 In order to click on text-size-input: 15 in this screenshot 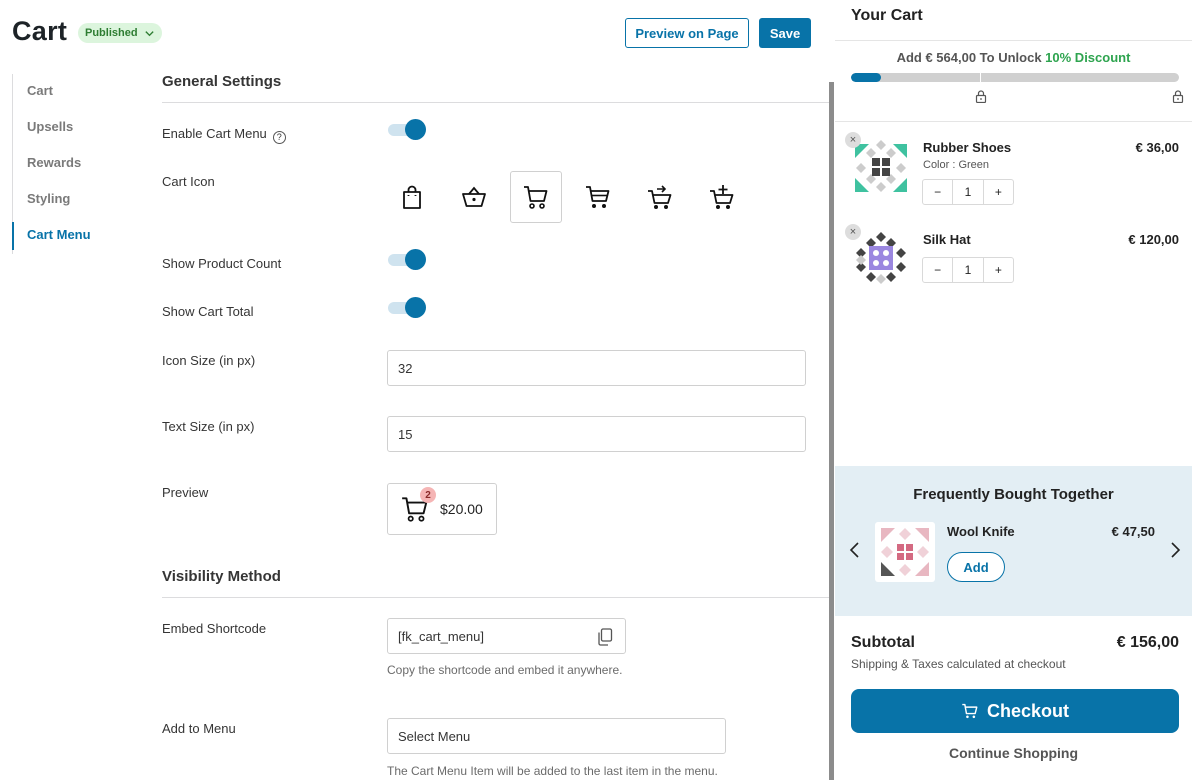, I will do `click(596, 434)`.